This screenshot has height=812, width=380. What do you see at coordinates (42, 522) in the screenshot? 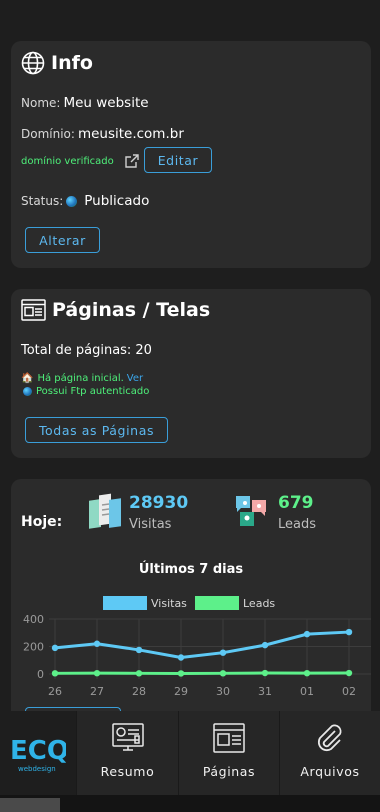
I see `today-label: Hoje:` at bounding box center [42, 522].